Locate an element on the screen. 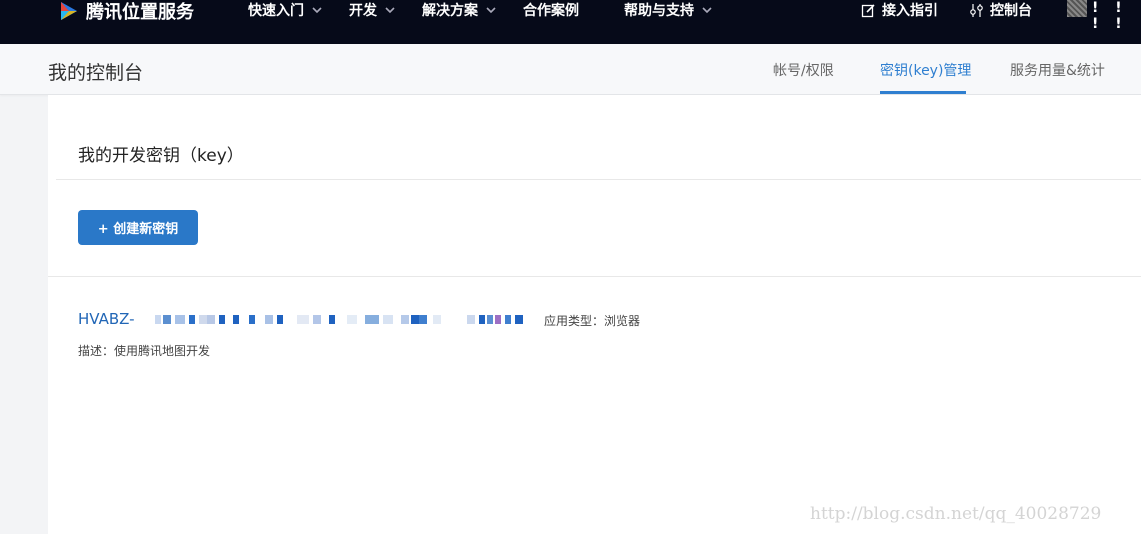 This screenshot has width=1141, height=534. key-description: 描述：使用腾讯地图开发 is located at coordinates (144, 351).